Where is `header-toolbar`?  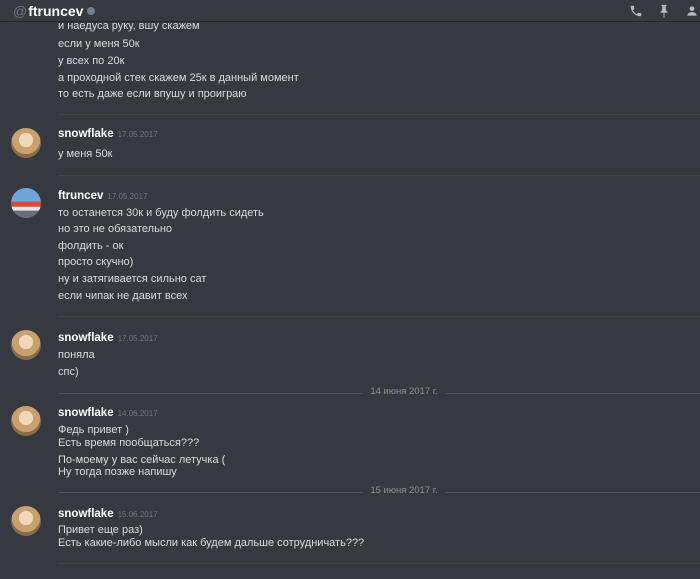 header-toolbar is located at coordinates (658, 11).